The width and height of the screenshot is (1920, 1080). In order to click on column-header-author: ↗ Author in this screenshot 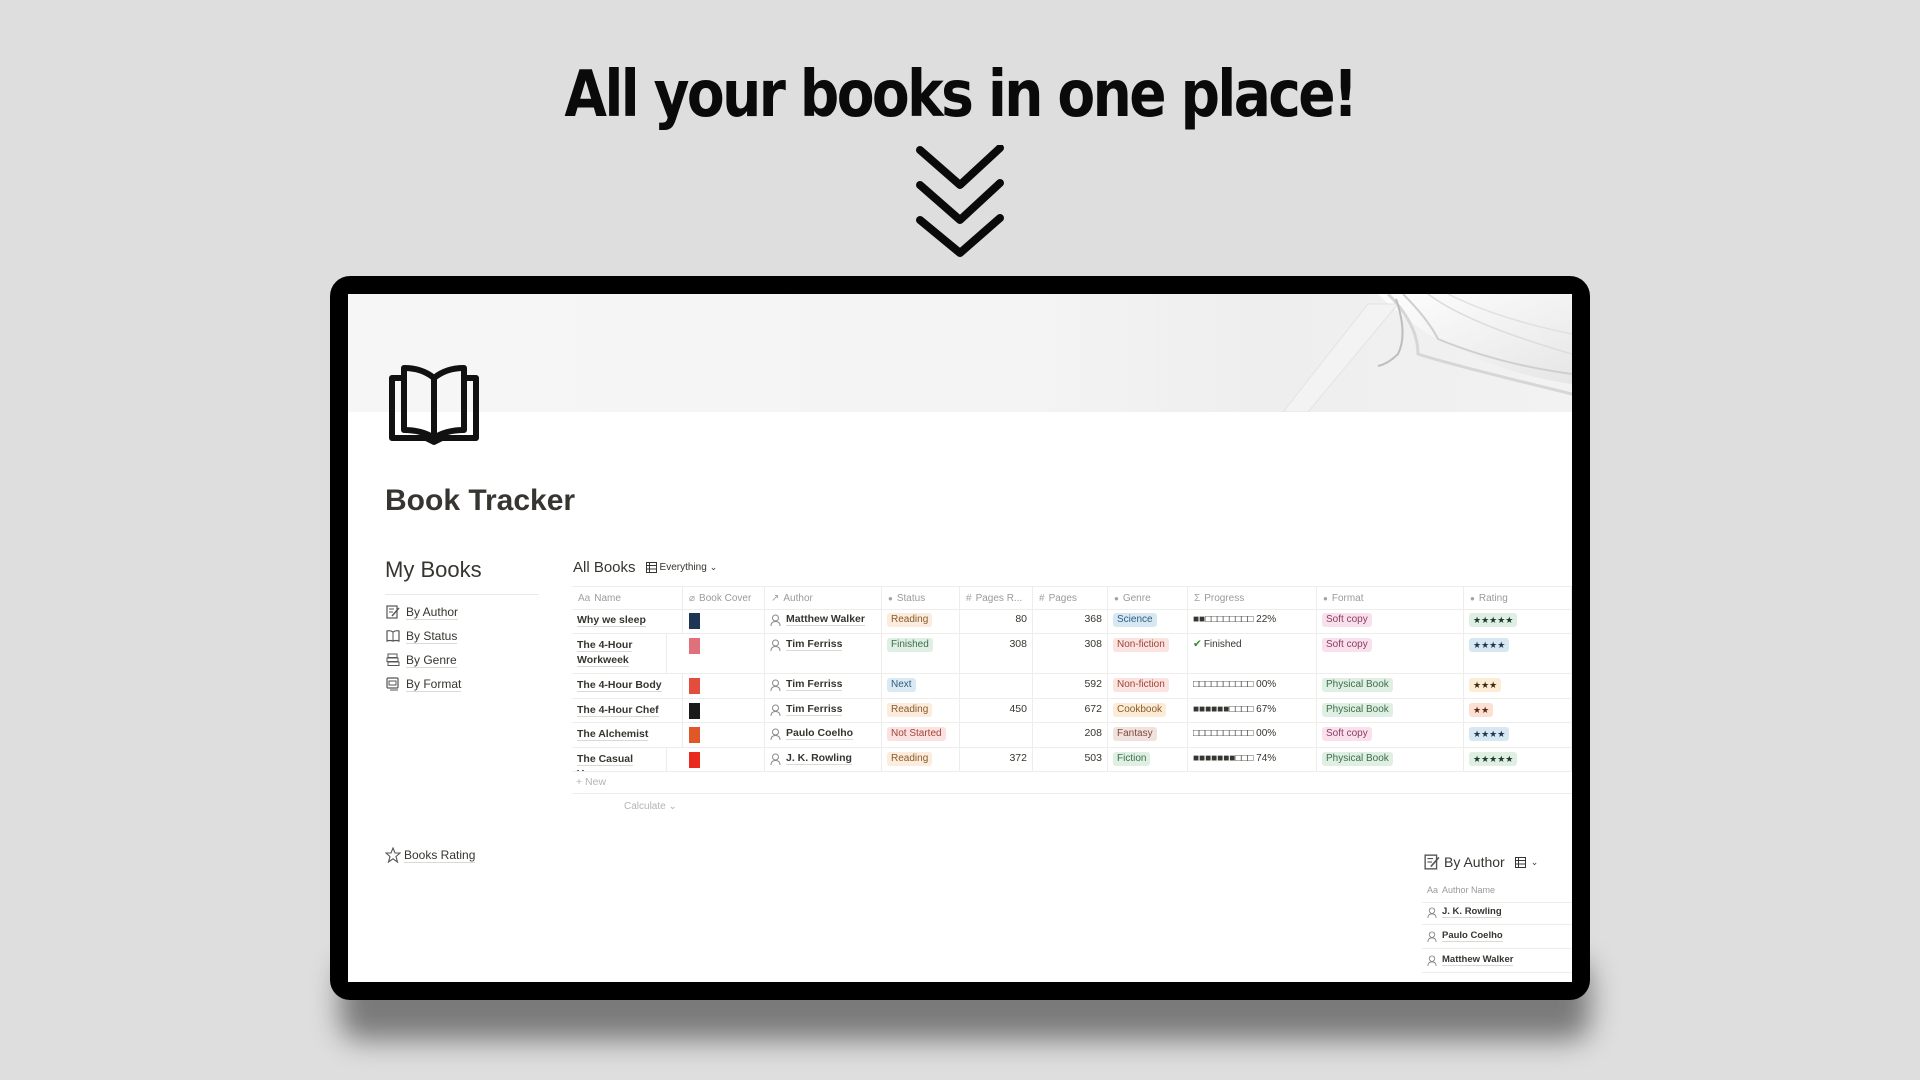, I will do `click(823, 598)`.